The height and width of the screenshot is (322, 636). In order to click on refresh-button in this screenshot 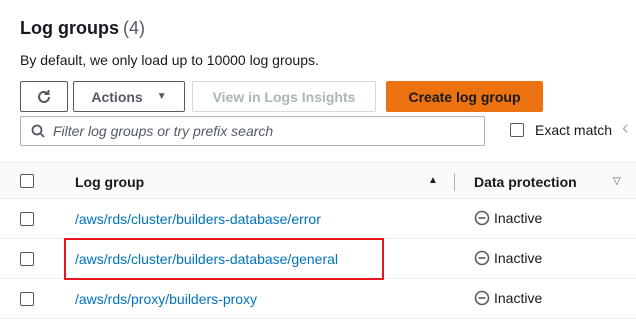, I will do `click(44, 96)`.